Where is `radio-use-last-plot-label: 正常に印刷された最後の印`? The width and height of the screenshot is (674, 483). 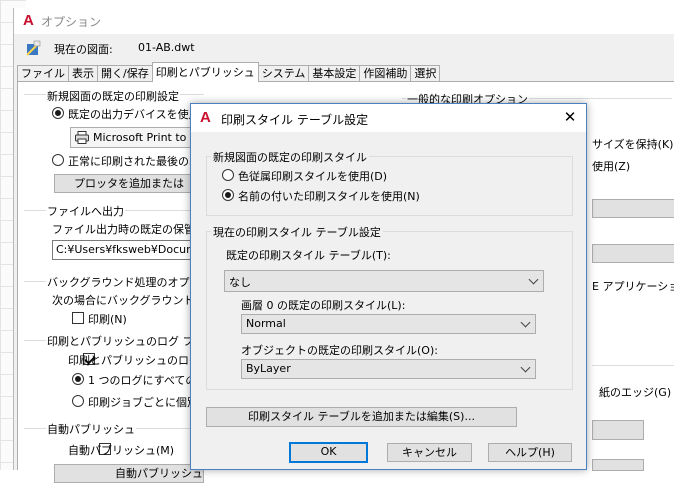
radio-use-last-plot-label: 正常に印刷された最後の印 is located at coordinates (134, 161).